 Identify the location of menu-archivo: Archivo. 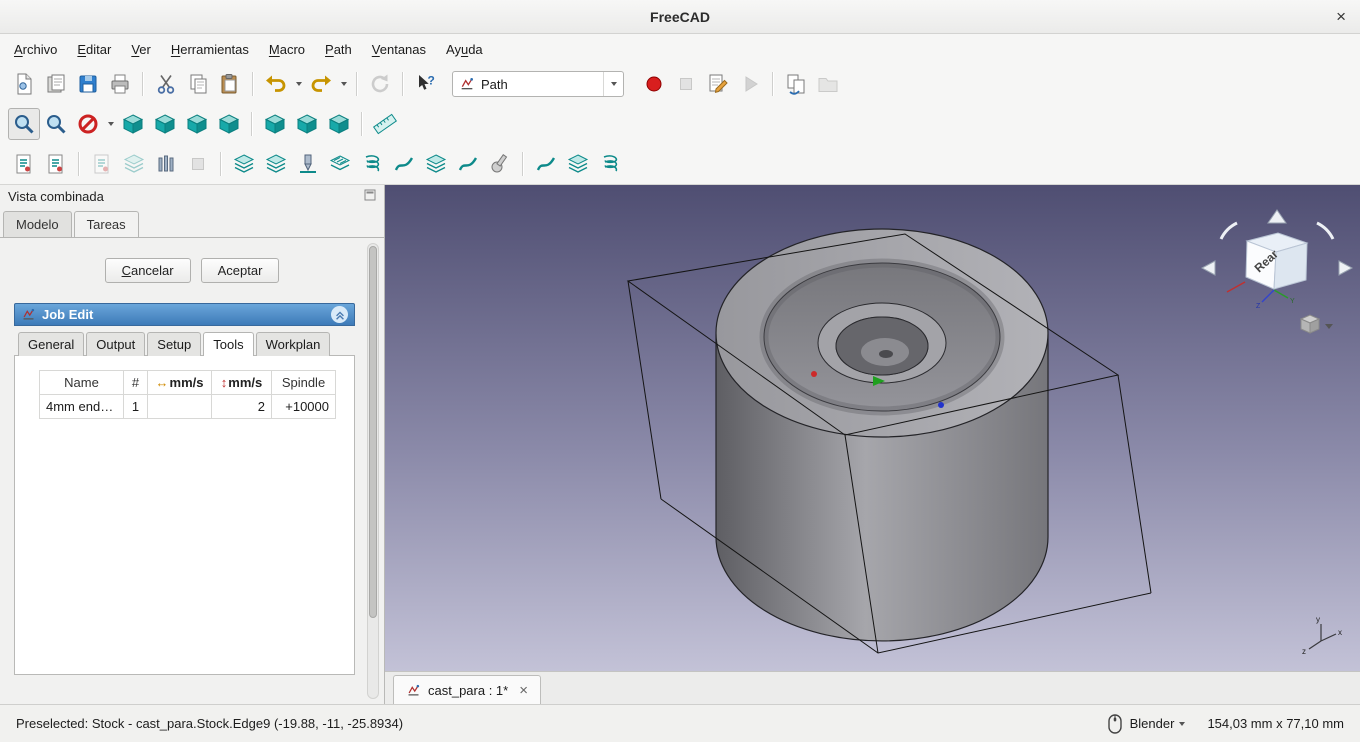
(35, 49).